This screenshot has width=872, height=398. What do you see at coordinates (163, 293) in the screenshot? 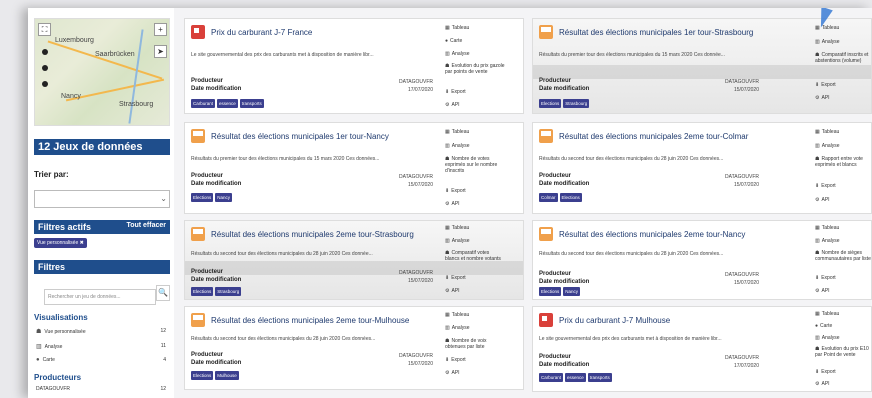
I see `search-icon: 🔍` at bounding box center [163, 293].